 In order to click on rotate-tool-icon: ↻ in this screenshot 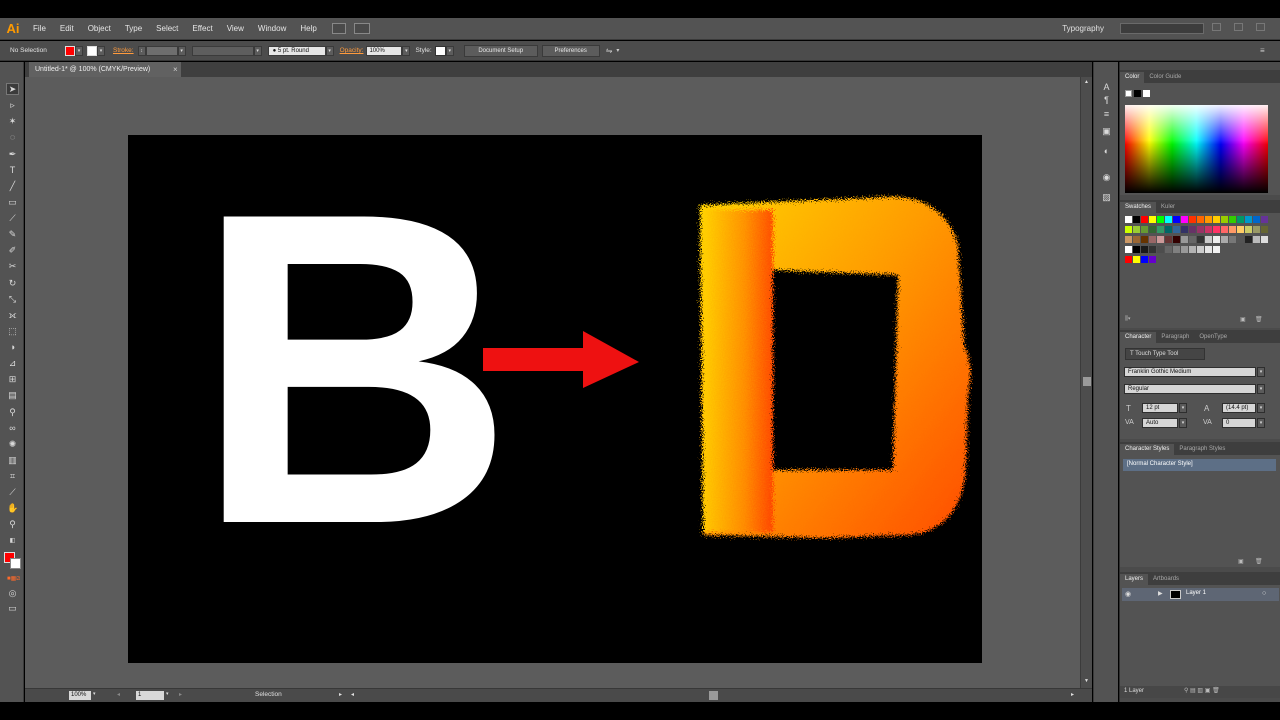, I will do `click(12, 283)`.